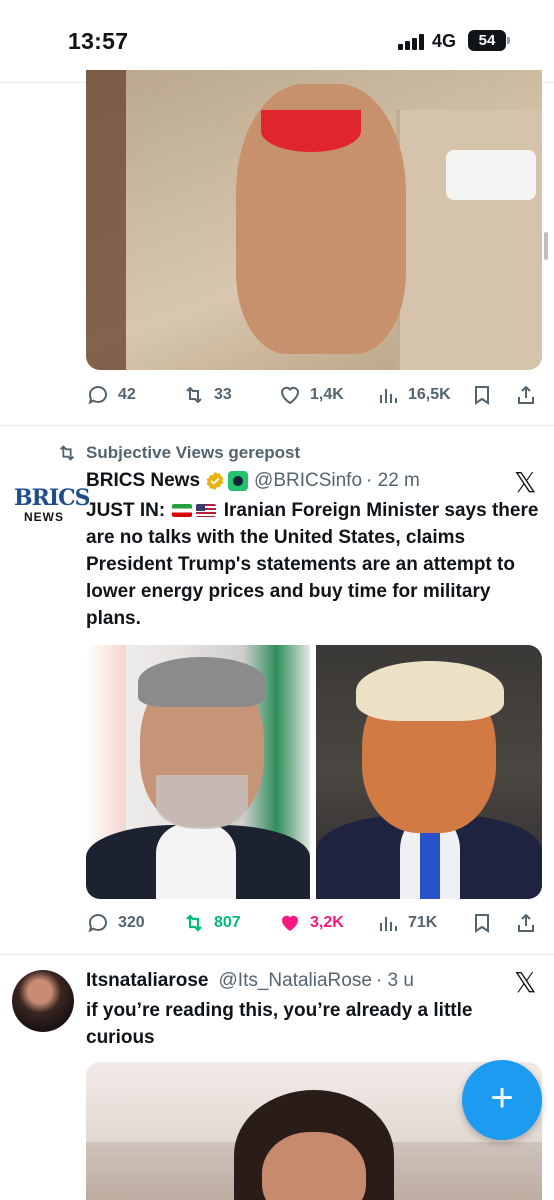 The image size is (554, 1200). What do you see at coordinates (546, 246) in the screenshot?
I see `scrollbar-thumb` at bounding box center [546, 246].